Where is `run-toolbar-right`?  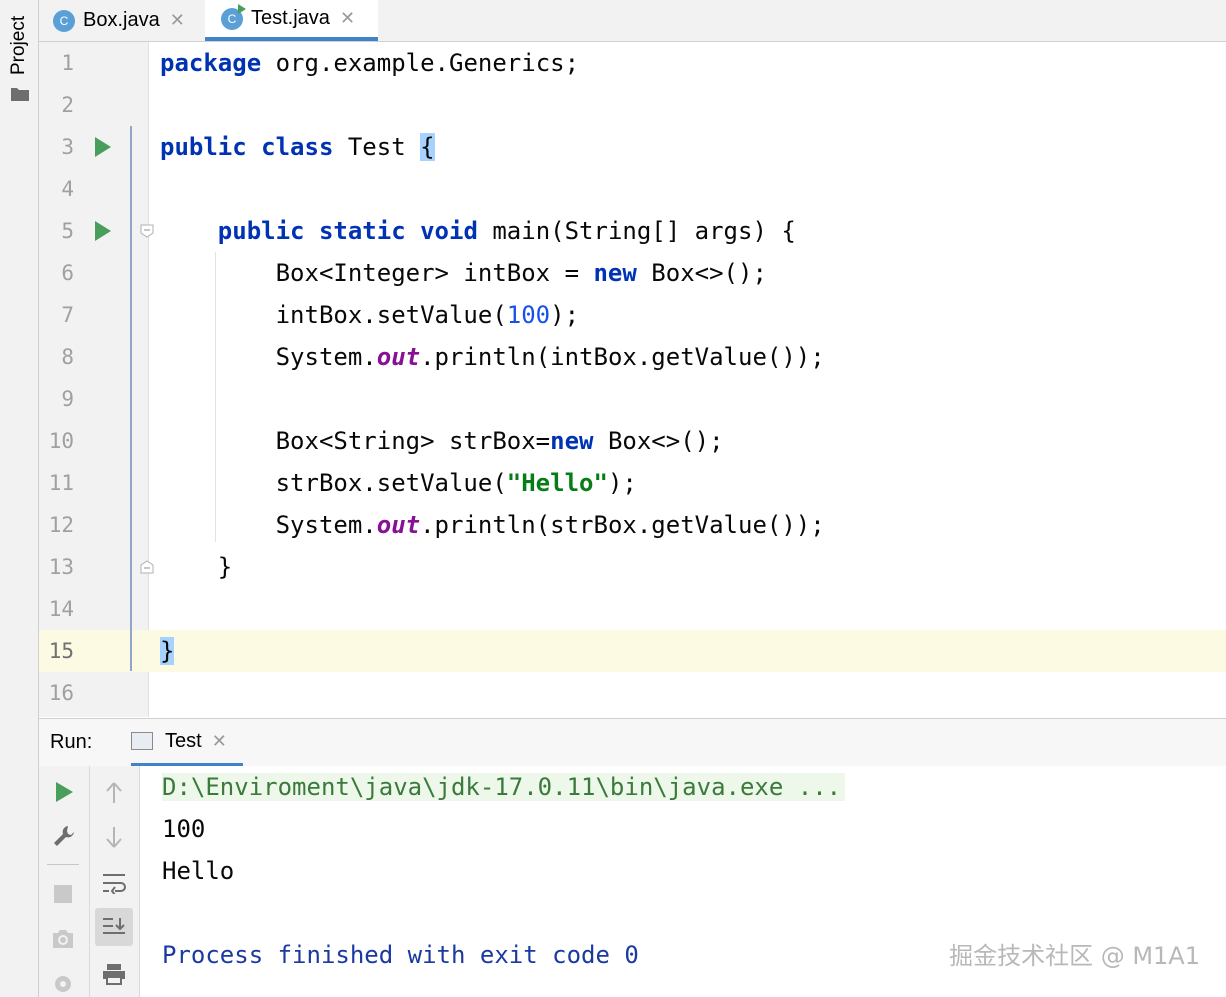 run-toolbar-right is located at coordinates (115, 881).